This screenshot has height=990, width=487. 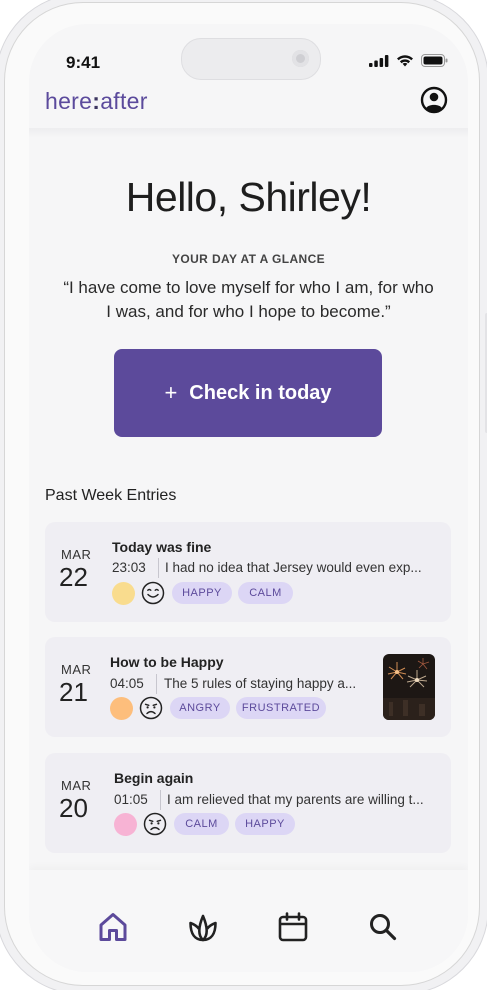 What do you see at coordinates (251, 59) in the screenshot?
I see `dynamic-island` at bounding box center [251, 59].